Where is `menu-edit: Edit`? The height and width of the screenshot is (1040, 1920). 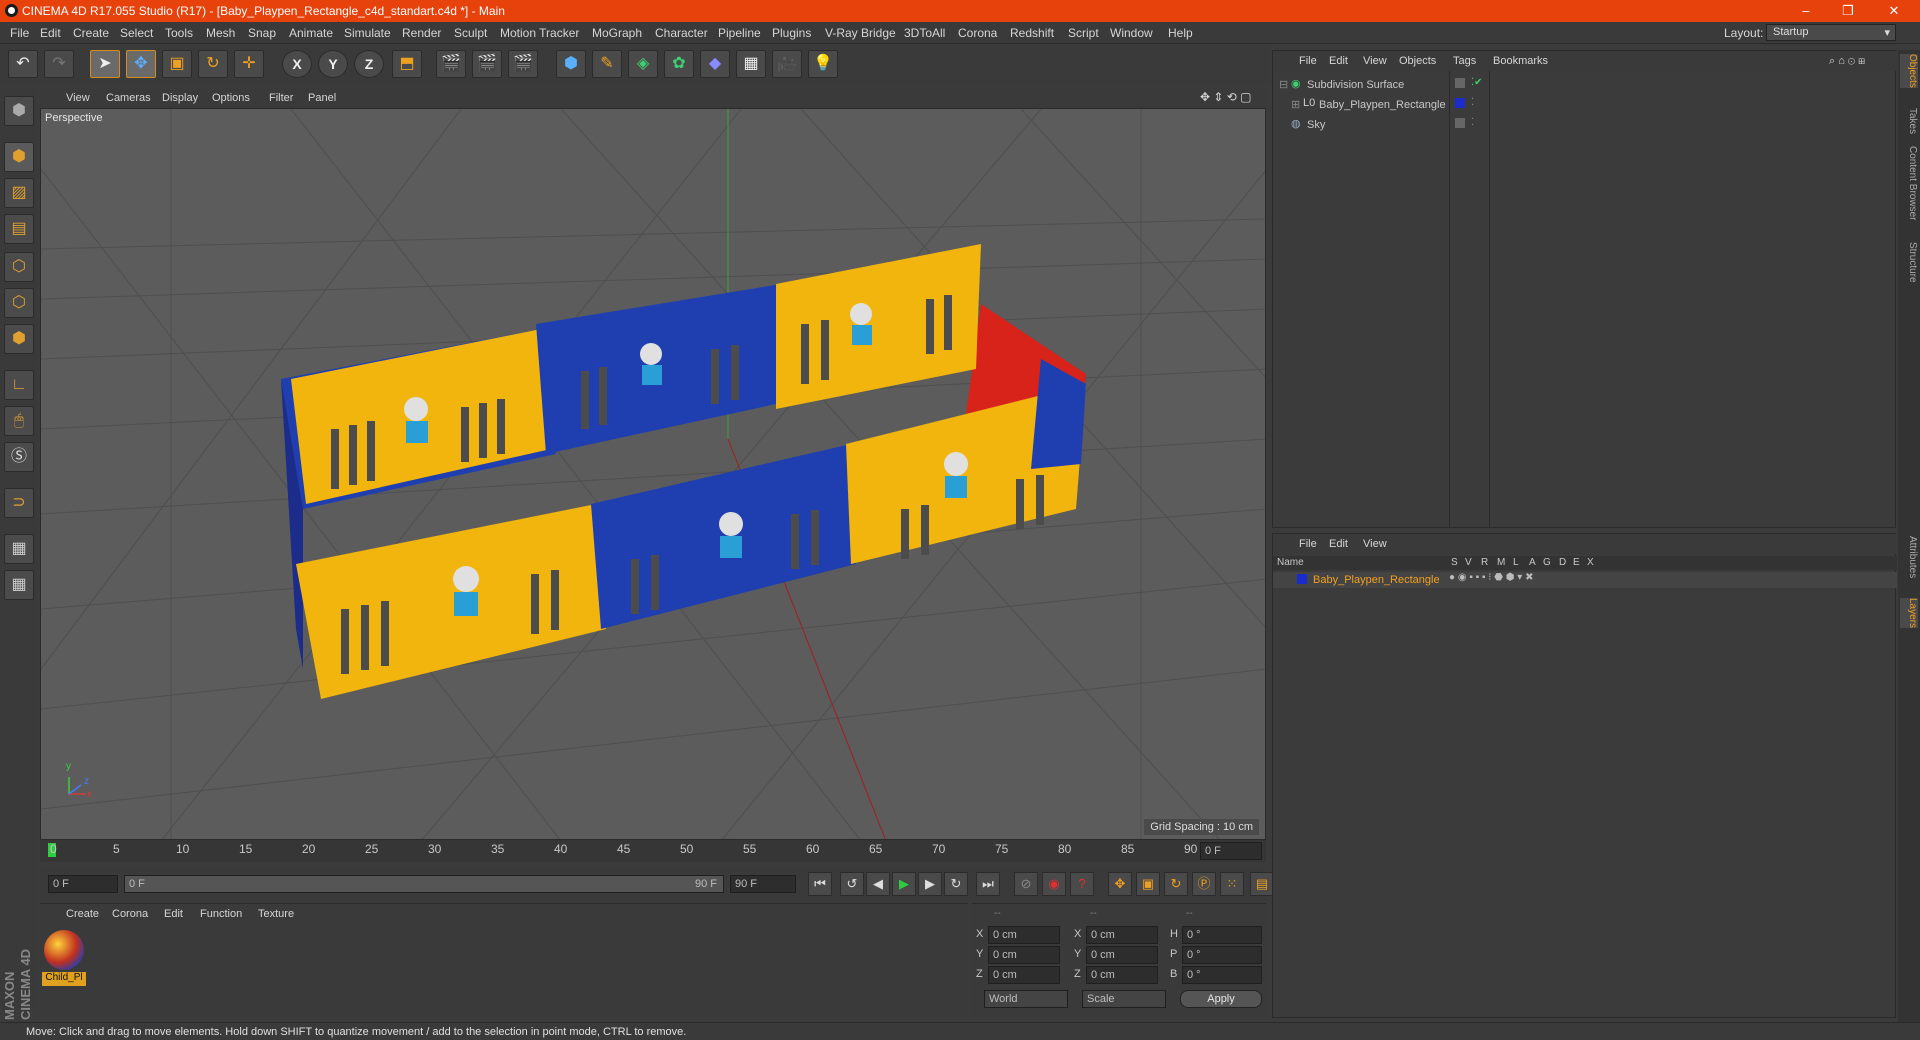 menu-edit: Edit is located at coordinates (50, 33).